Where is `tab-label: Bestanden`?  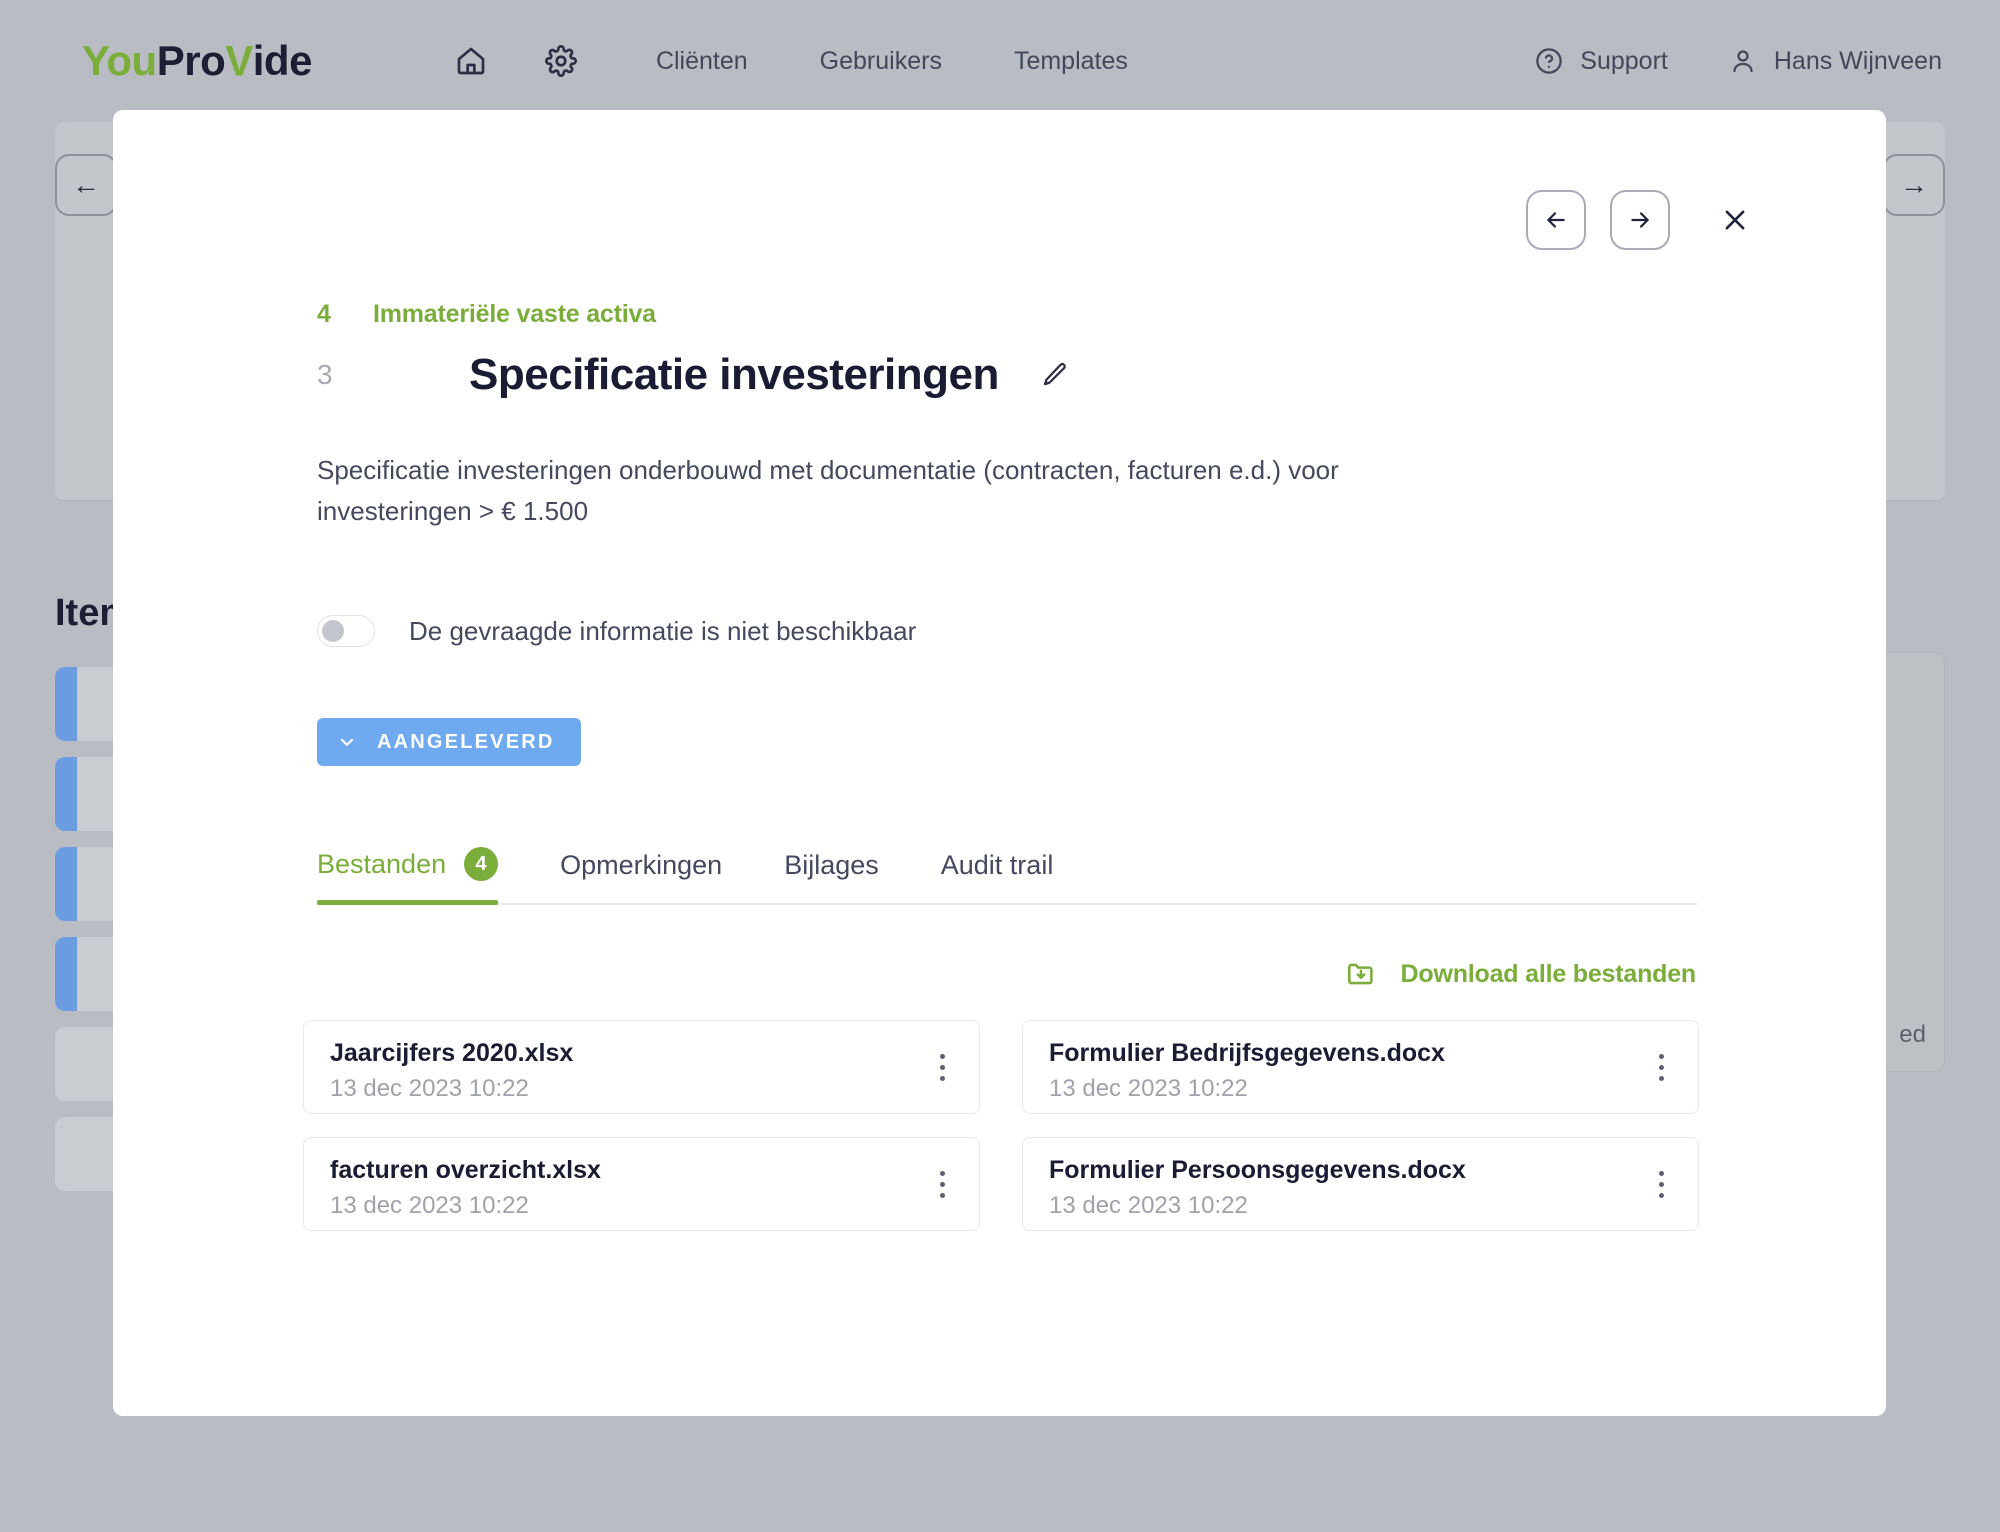 tab-label: Bestanden is located at coordinates (382, 863).